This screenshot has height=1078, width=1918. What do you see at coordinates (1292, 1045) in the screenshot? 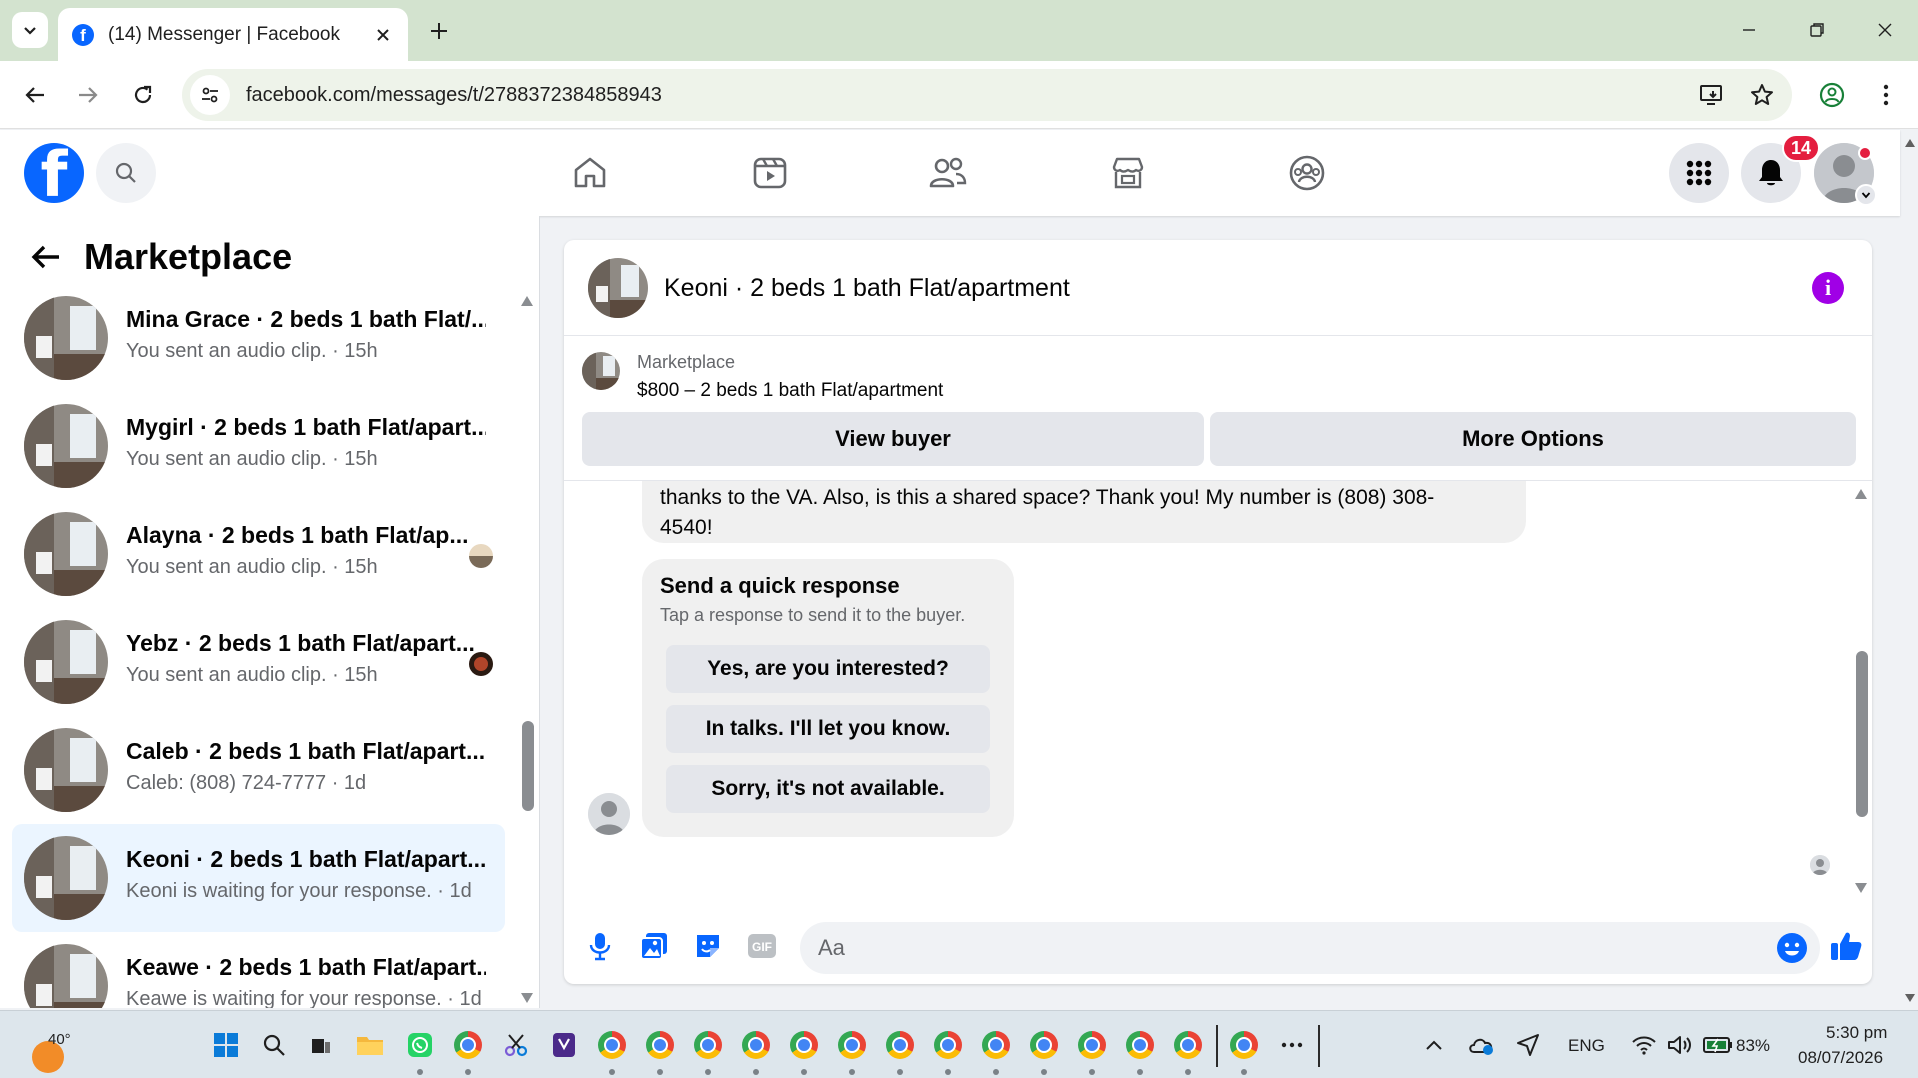
I see `more-apps-button` at bounding box center [1292, 1045].